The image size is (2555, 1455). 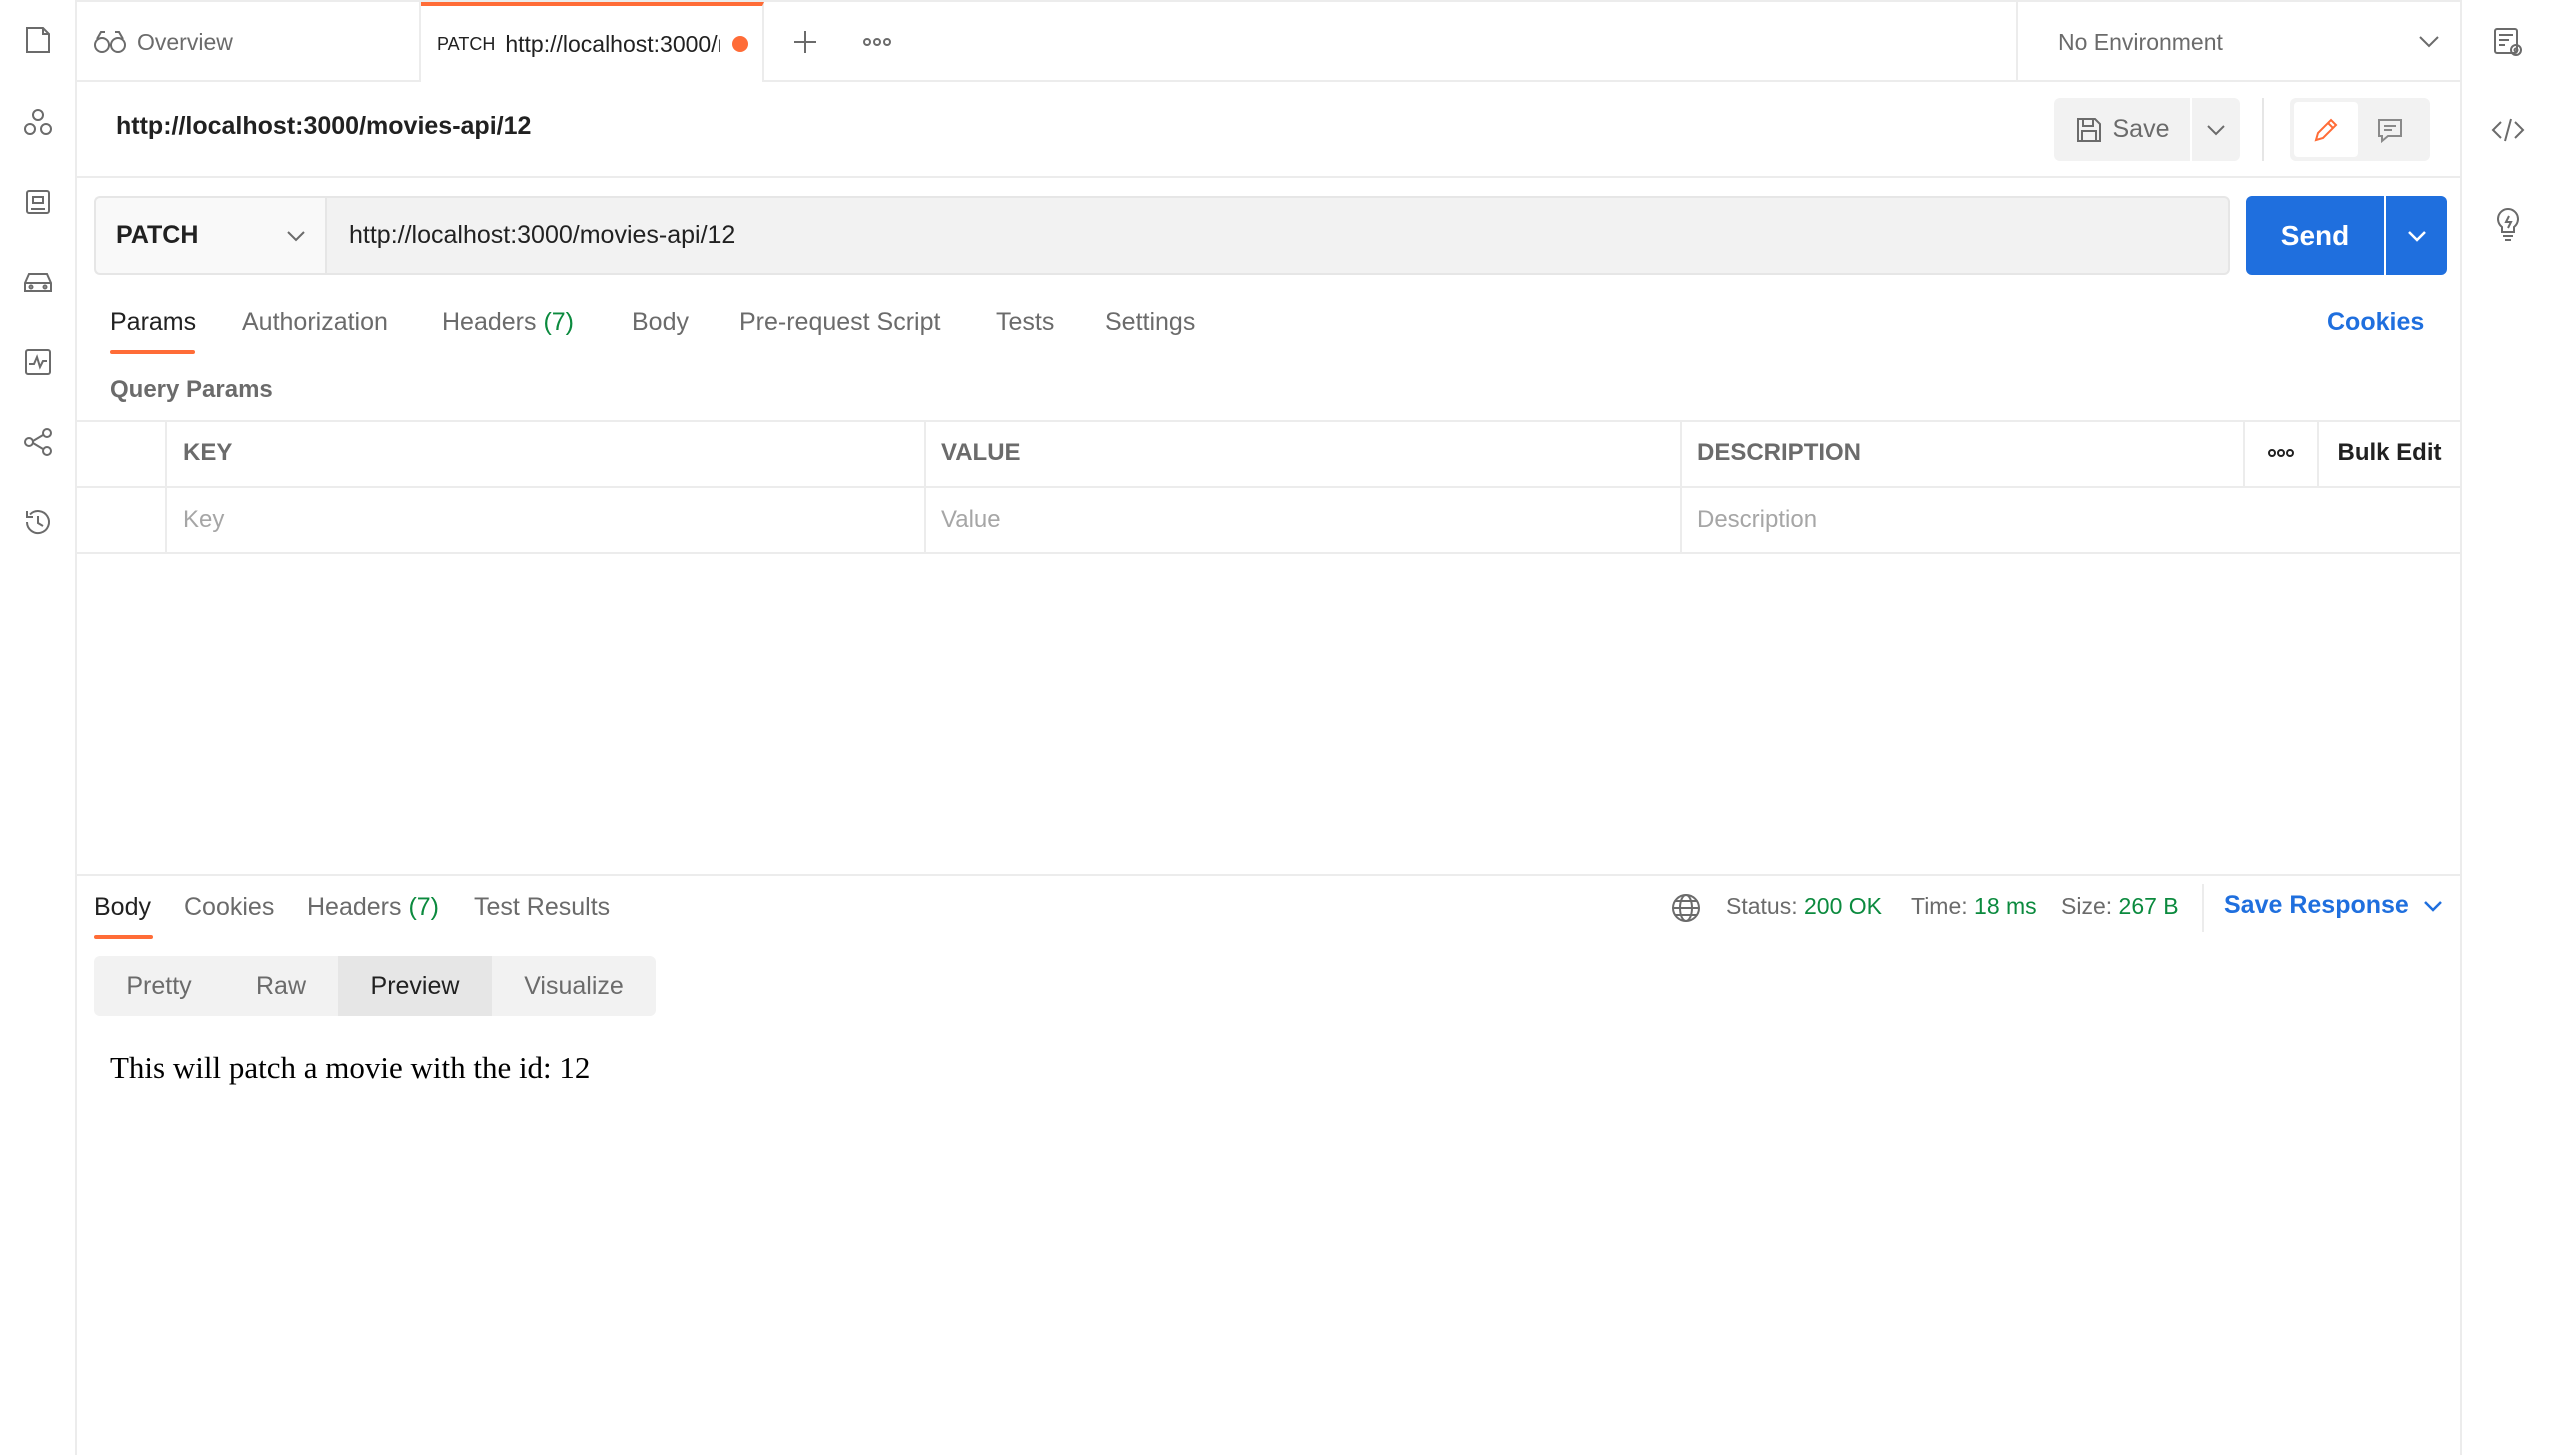 I want to click on view-mode-raw: Raw, so click(x=281, y=986).